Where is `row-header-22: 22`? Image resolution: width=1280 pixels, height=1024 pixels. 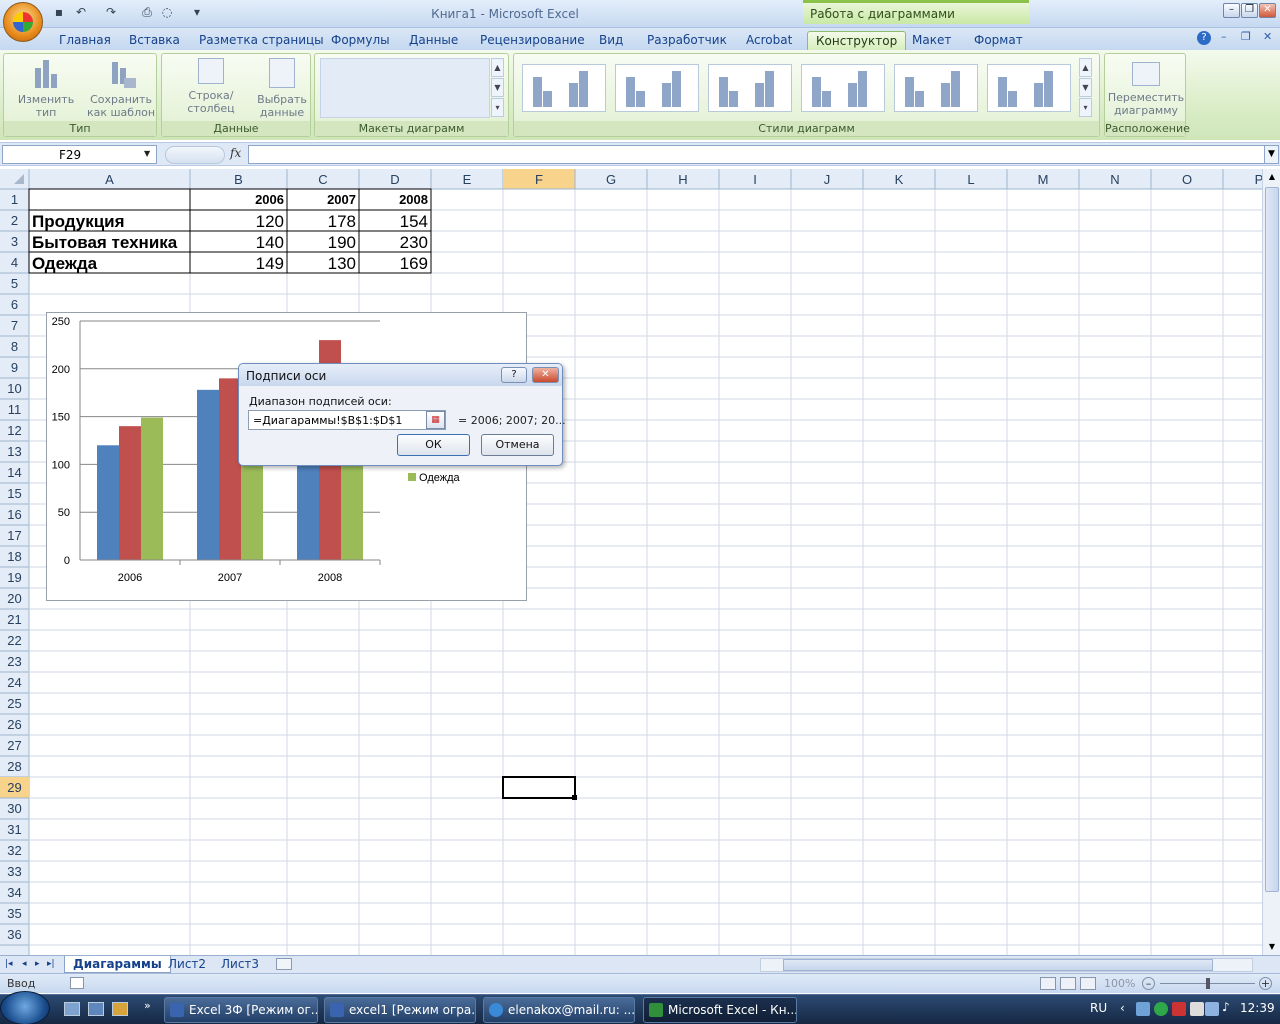 row-header-22: 22 is located at coordinates (14, 640).